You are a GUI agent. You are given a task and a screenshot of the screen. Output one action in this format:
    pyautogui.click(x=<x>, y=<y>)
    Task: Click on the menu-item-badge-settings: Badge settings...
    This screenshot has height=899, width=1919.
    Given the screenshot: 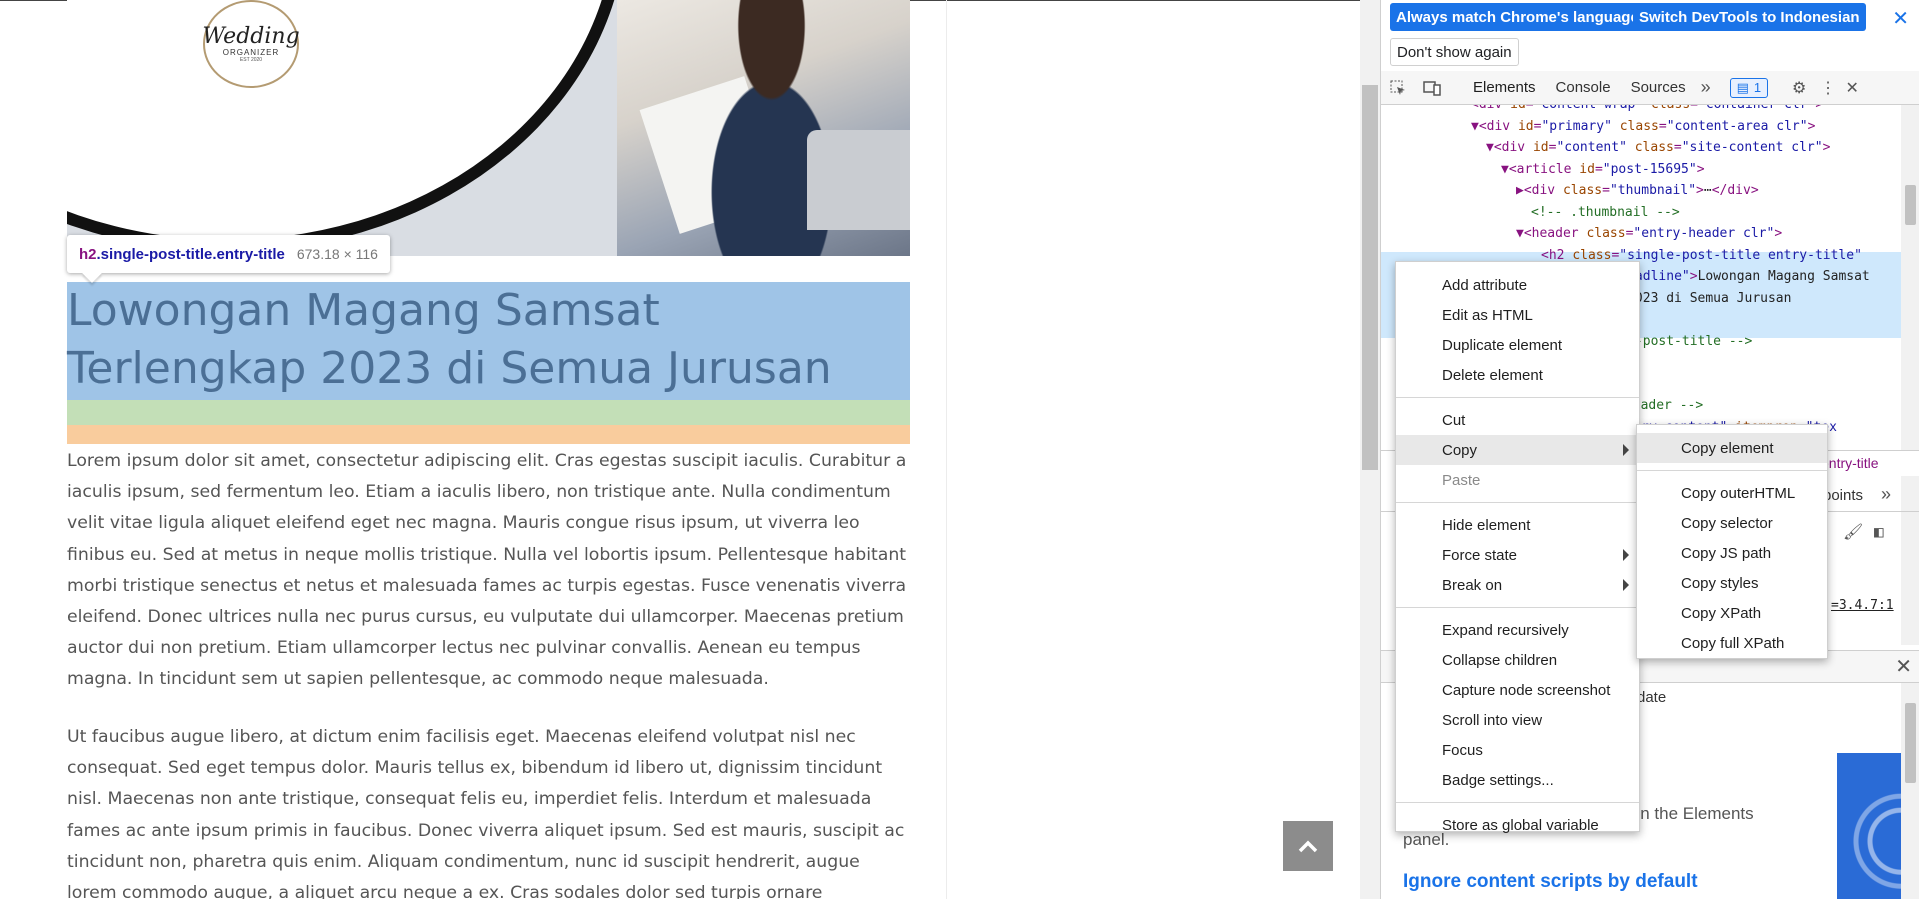 What is the action you would take?
    pyautogui.click(x=1517, y=780)
    